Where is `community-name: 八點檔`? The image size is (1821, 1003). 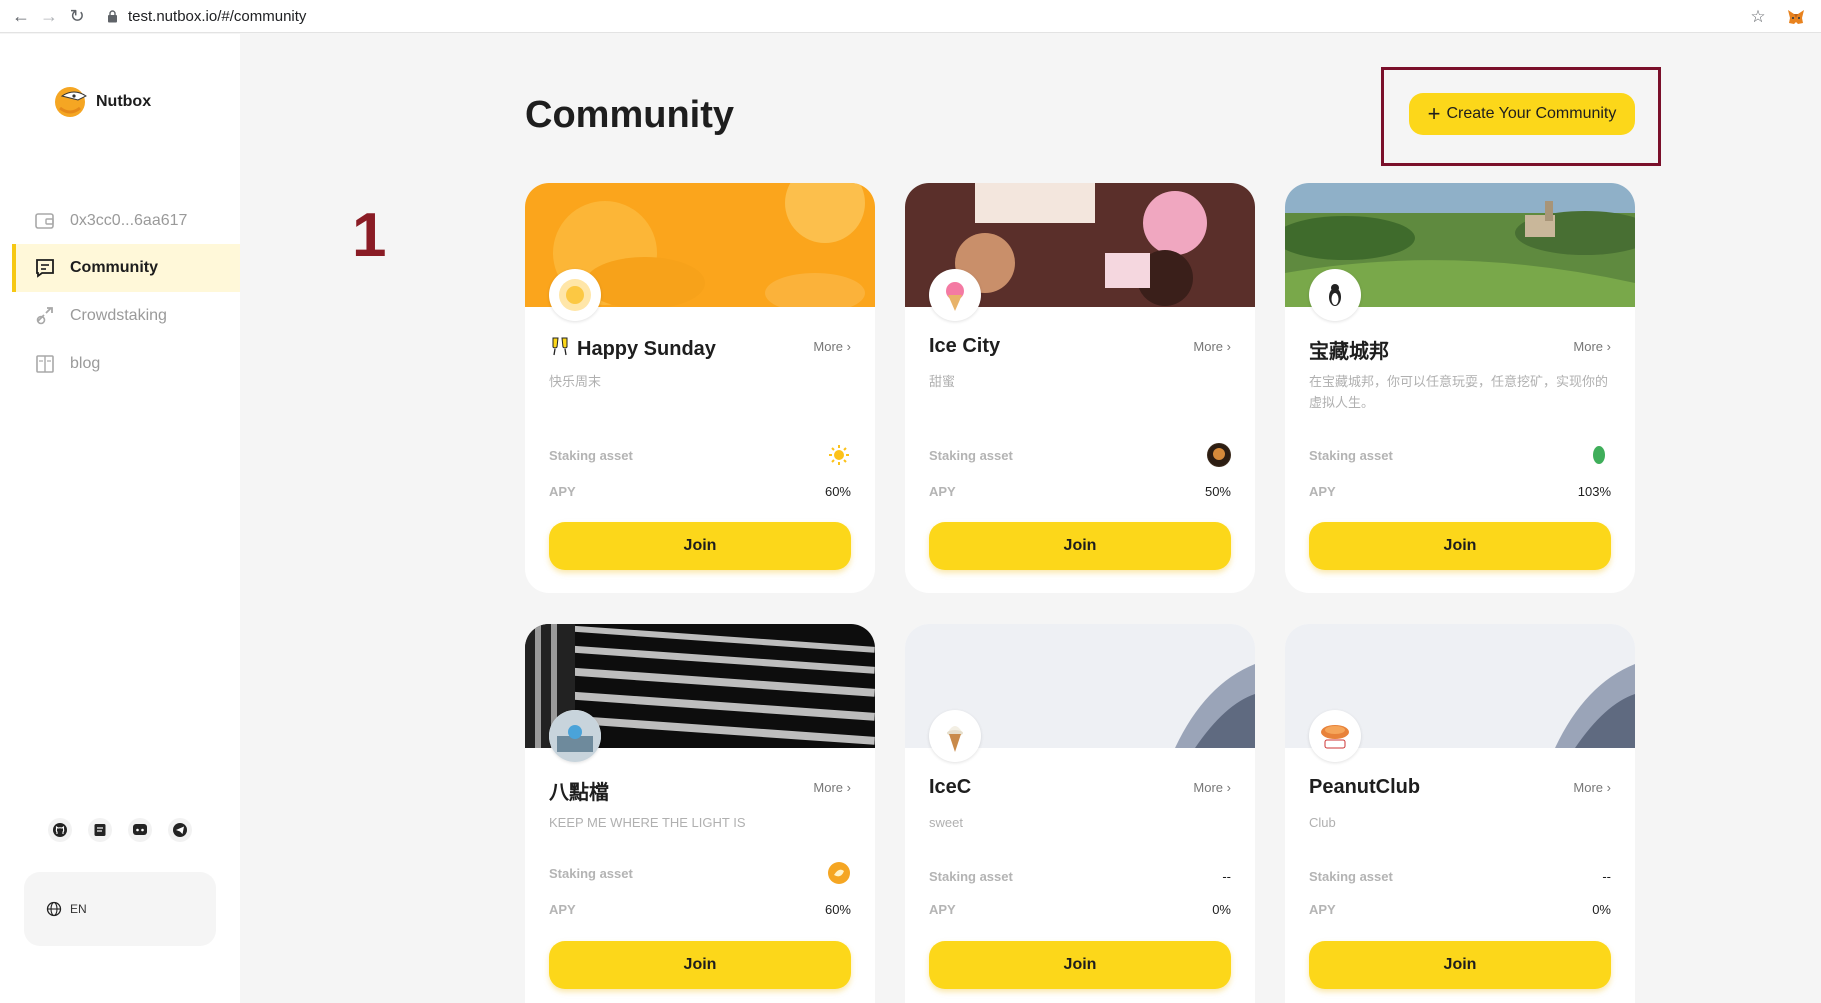
community-name: 八點檔 is located at coordinates (579, 793).